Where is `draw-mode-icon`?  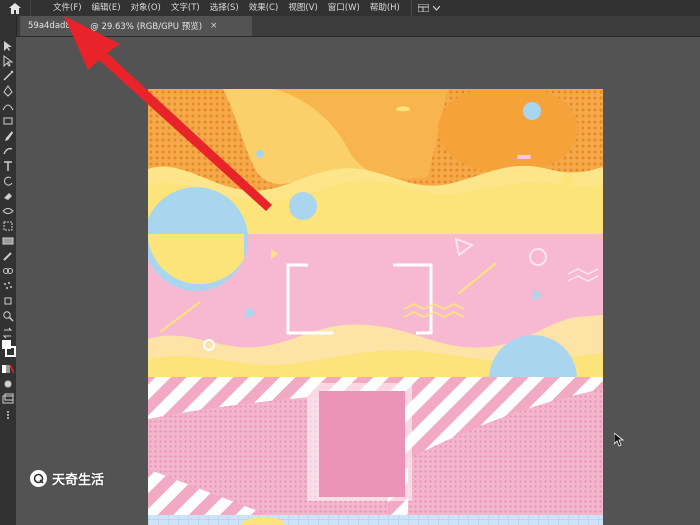
draw-mode-icon is located at coordinates (8, 384).